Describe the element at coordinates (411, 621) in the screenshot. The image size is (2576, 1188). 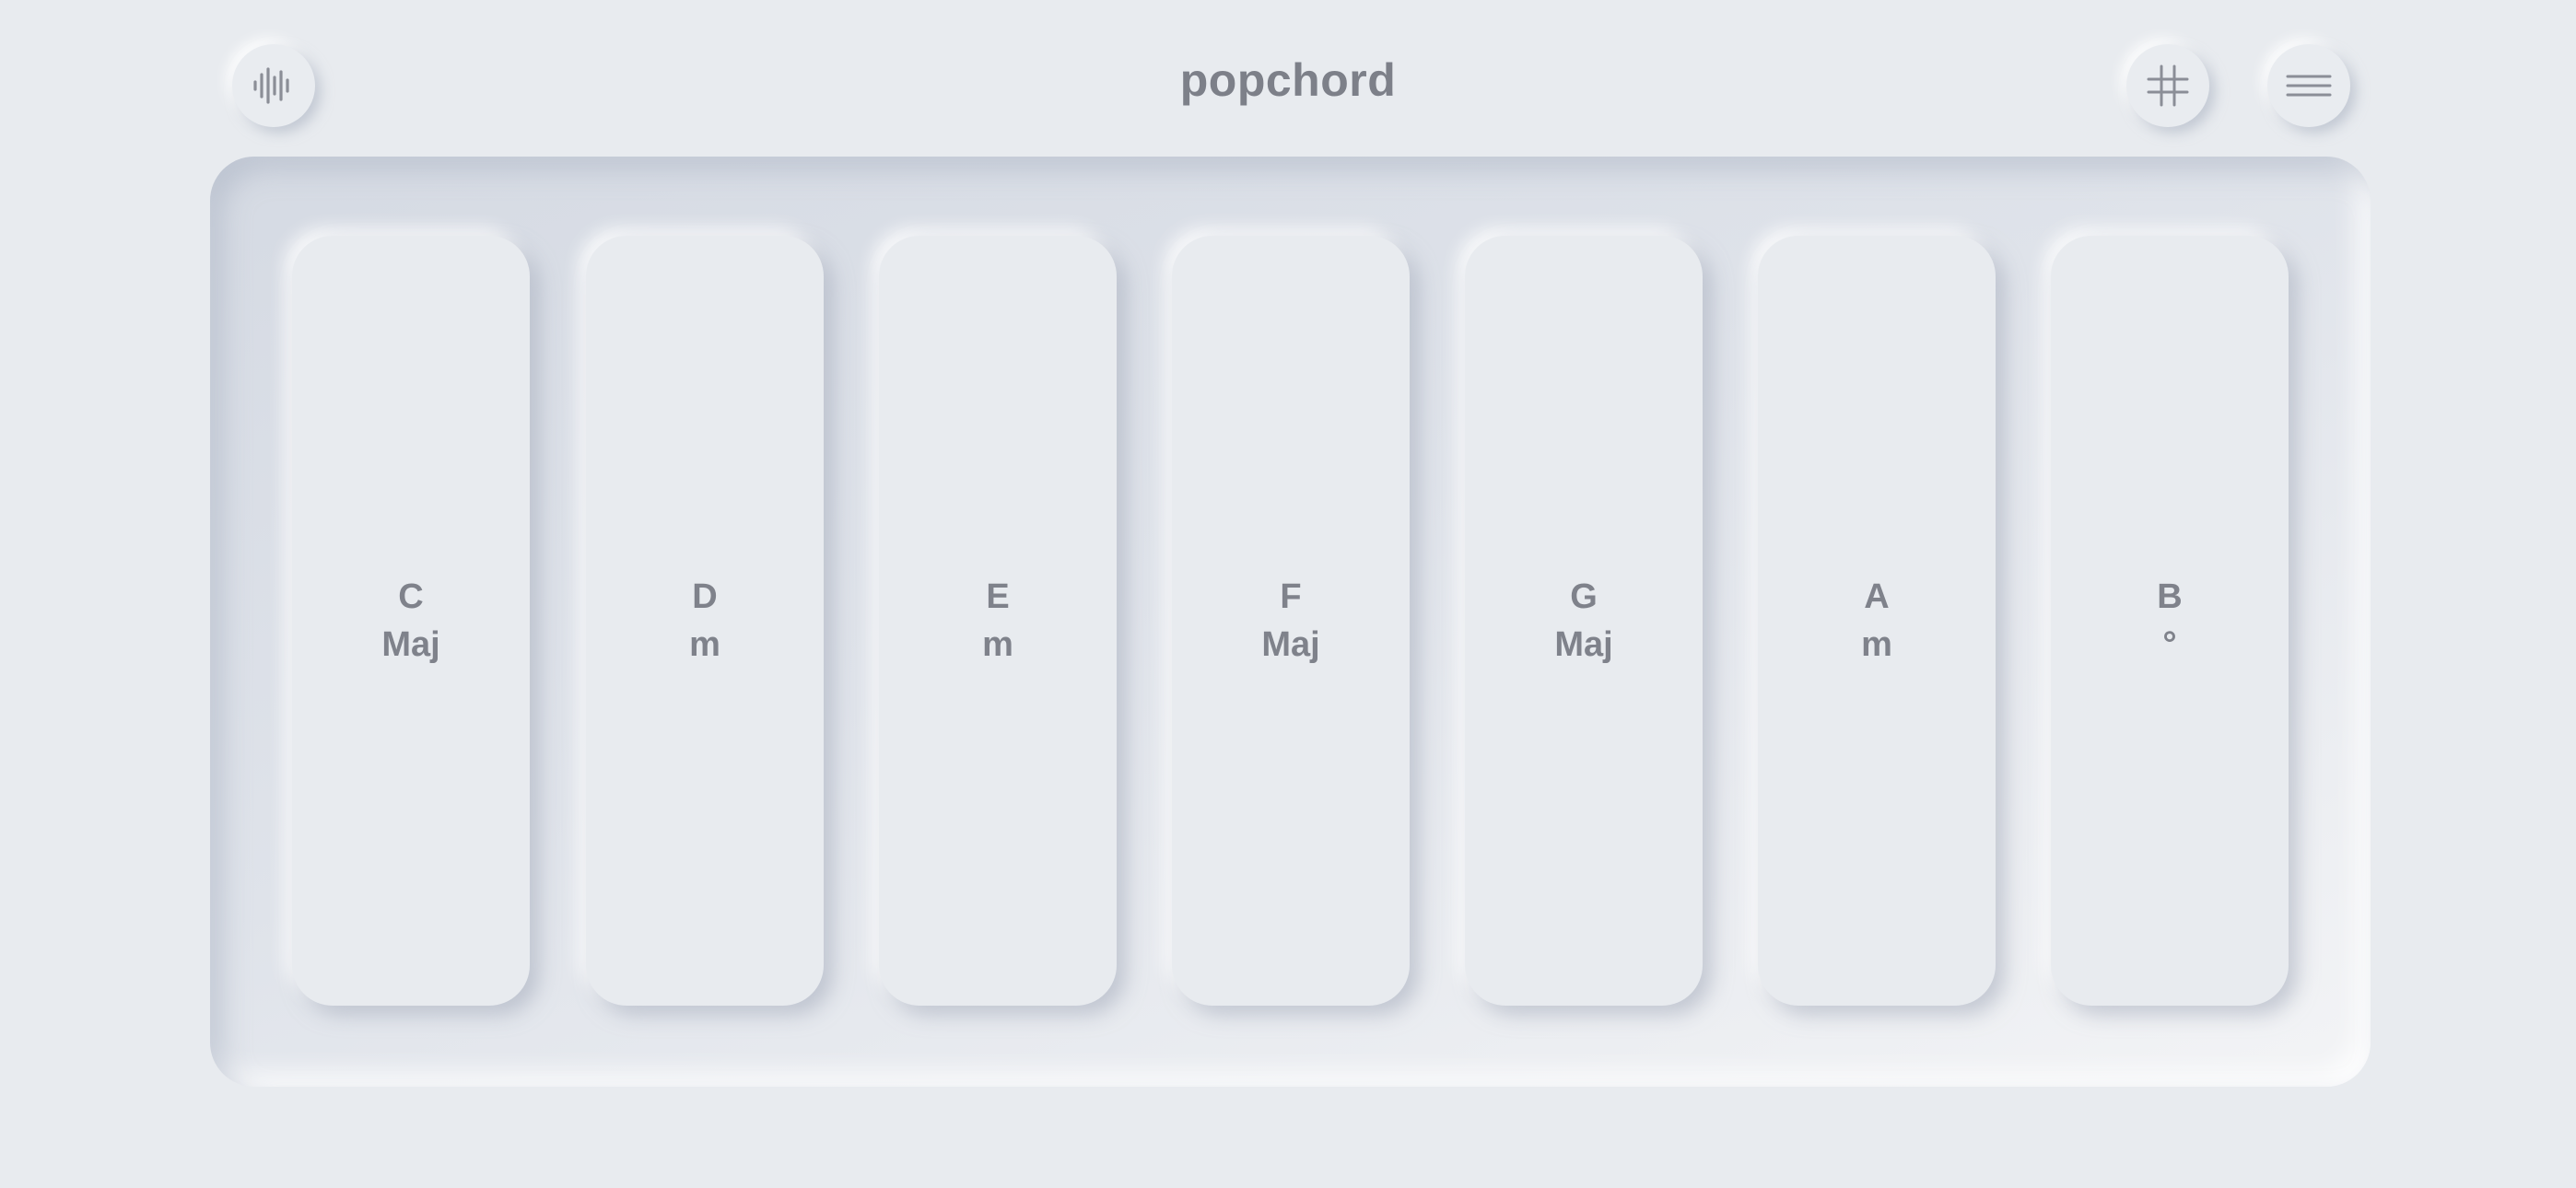
I see `chord-key-c: C Maj` at that location.